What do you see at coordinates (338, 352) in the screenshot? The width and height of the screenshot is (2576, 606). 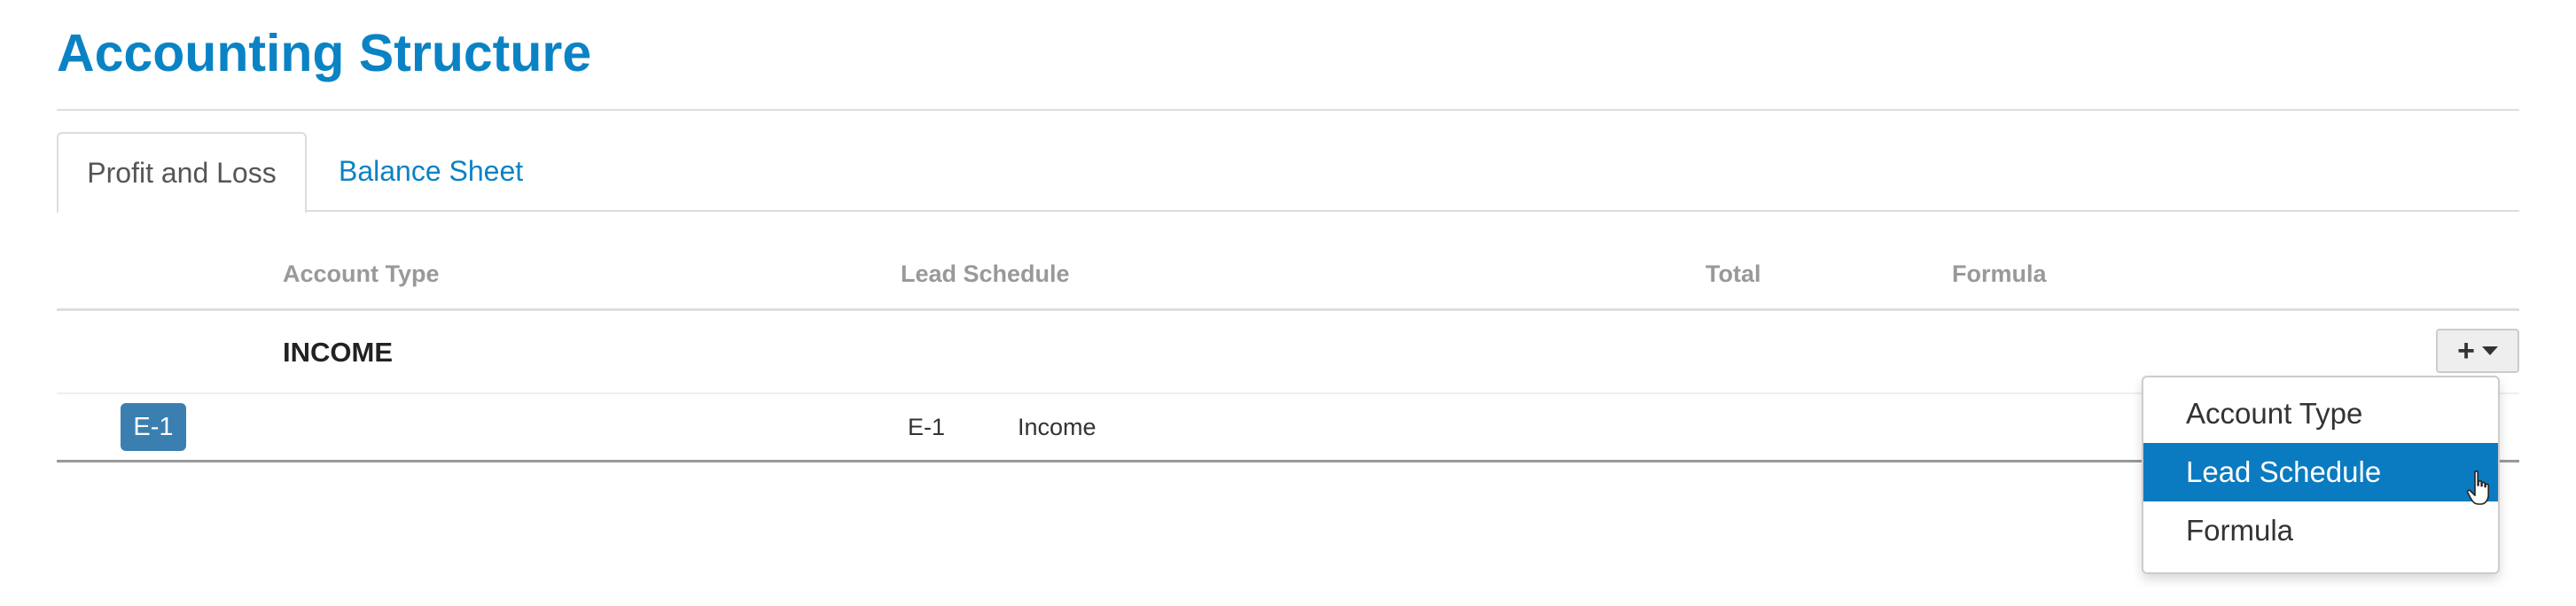 I see `account-type-label: INCOME` at bounding box center [338, 352].